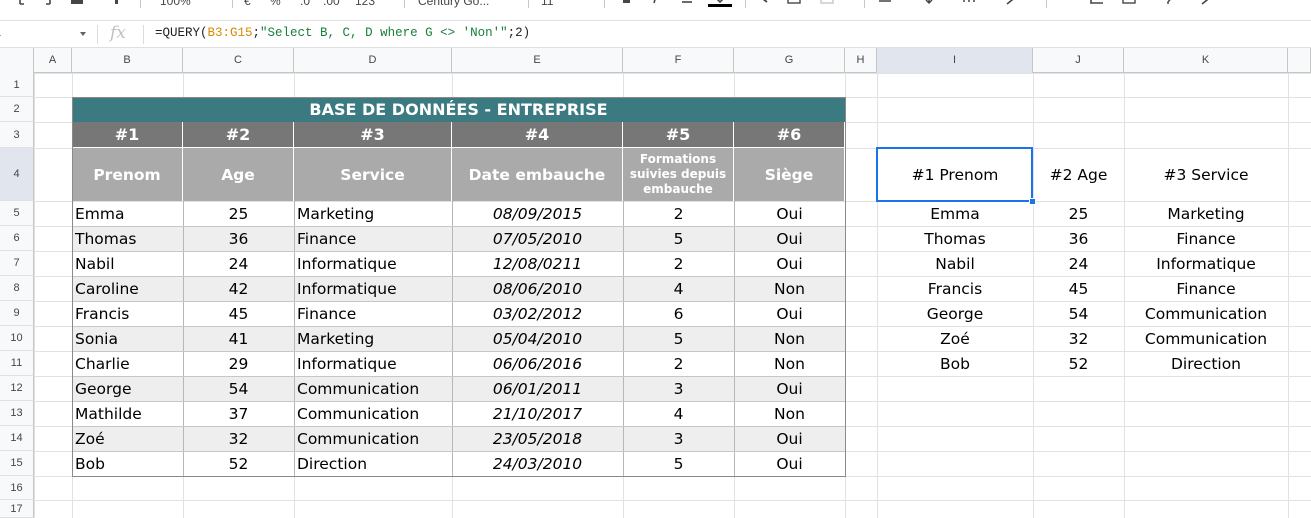 This screenshot has height=518, width=1311. Describe the element at coordinates (127, 213) in the screenshot. I see `table-cell: Emma` at that location.